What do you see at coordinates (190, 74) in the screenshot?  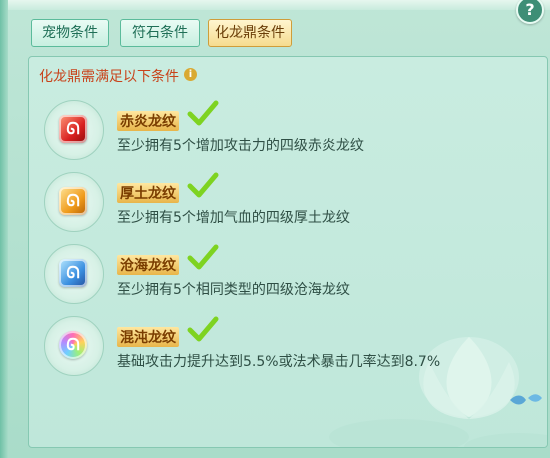 I see `info-icon: i` at bounding box center [190, 74].